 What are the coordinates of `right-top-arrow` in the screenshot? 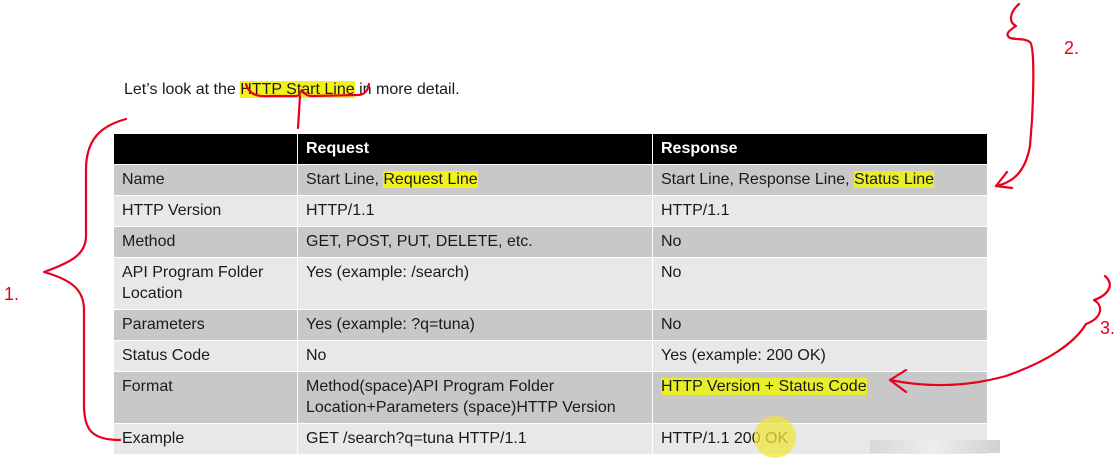 It's located at (1014, 95).